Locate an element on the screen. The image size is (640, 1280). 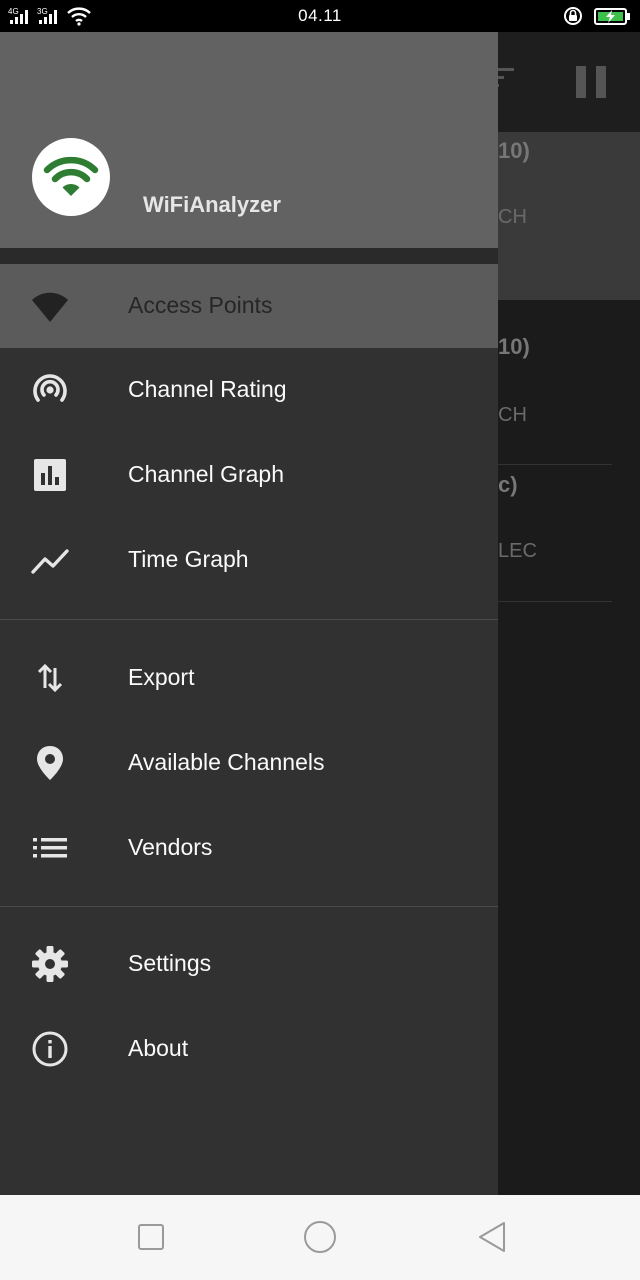
wifi-logo-icon is located at coordinates (71, 176).